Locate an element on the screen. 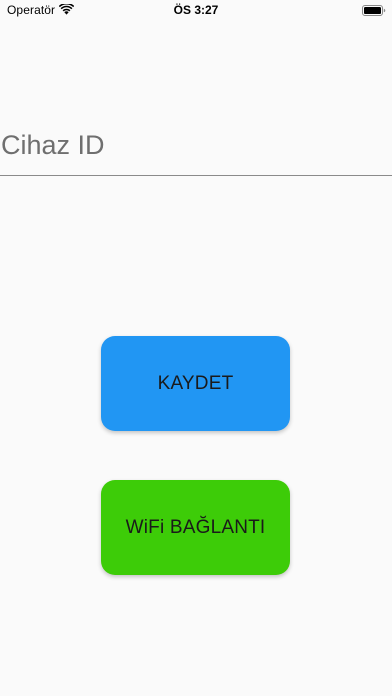 Image resolution: width=392 pixels, height=696 pixels. save-button: KAYDET is located at coordinates (195, 383).